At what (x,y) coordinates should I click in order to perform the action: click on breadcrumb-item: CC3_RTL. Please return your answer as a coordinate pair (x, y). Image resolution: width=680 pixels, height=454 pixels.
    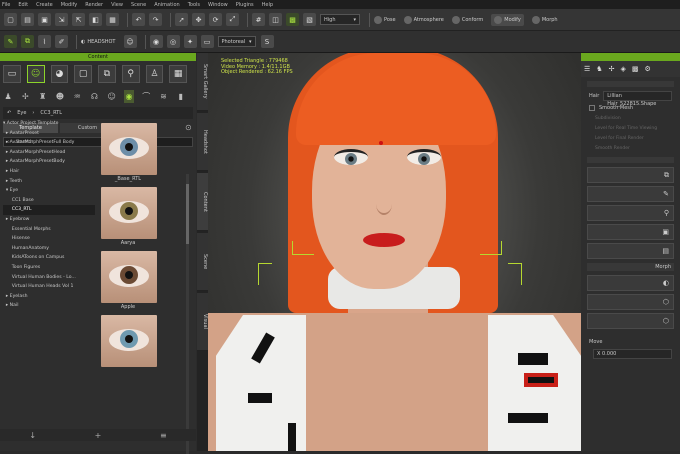
    Looking at the image, I should click on (51, 113).